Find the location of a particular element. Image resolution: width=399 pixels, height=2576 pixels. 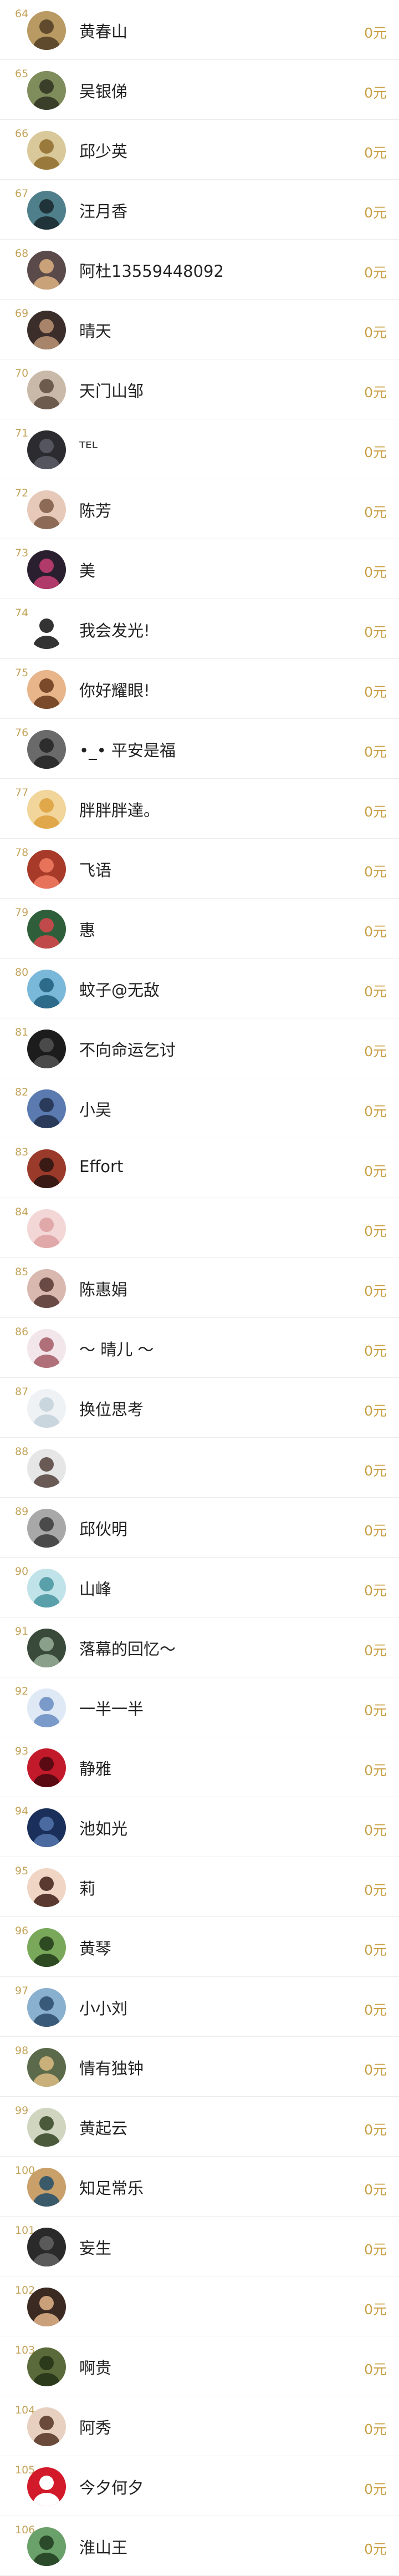

user-name: 莉 is located at coordinates (87, 1888).